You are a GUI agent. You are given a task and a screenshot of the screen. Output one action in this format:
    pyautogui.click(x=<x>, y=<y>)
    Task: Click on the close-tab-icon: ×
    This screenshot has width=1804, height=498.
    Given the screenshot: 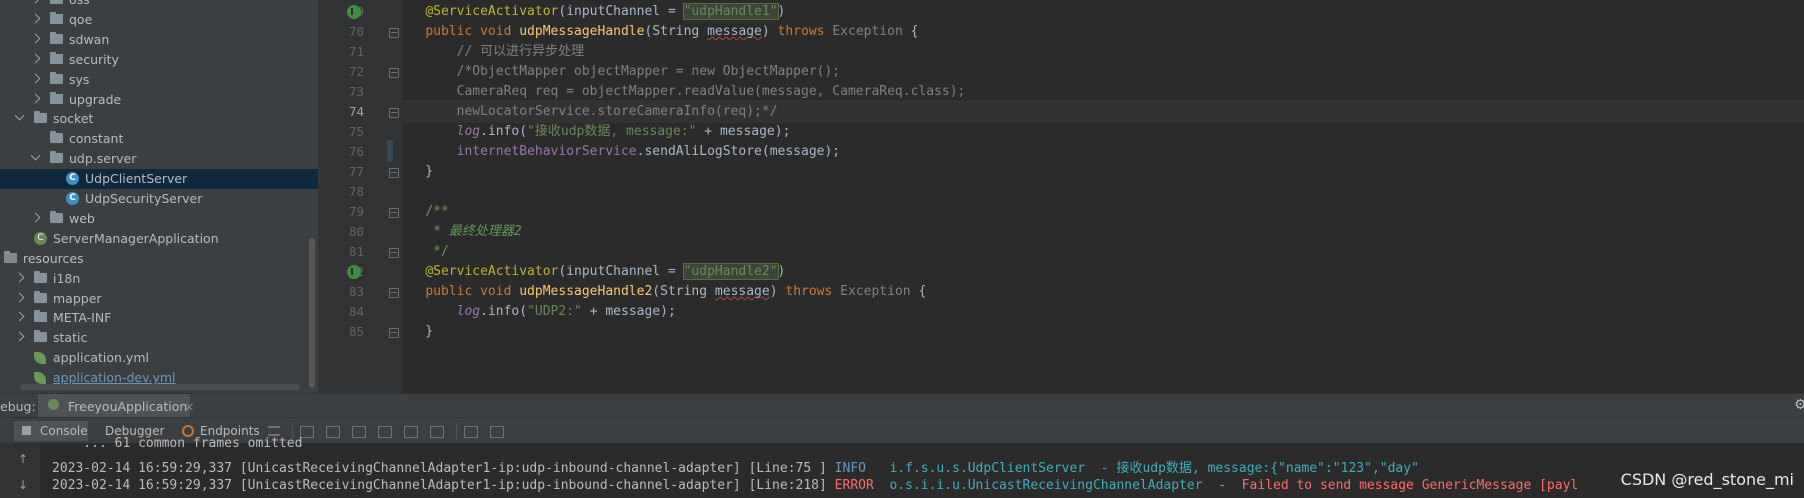 What is the action you would take?
    pyautogui.click(x=189, y=406)
    